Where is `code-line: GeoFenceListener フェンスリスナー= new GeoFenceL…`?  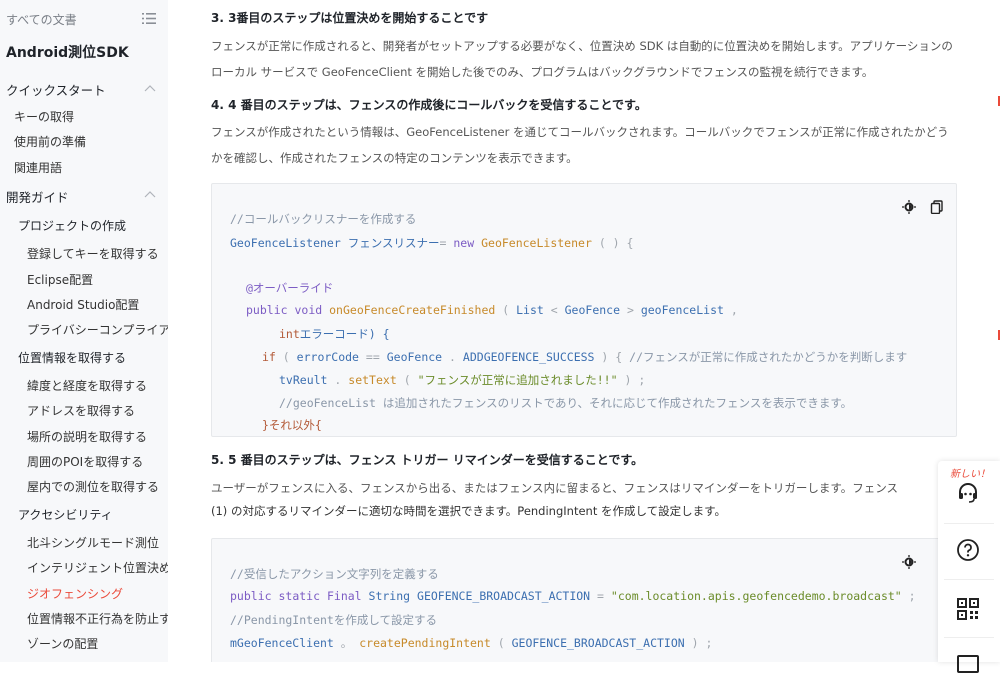 code-line: GeoFenceListener フェンスリスナー= new GeoFenceL… is located at coordinates (432, 243).